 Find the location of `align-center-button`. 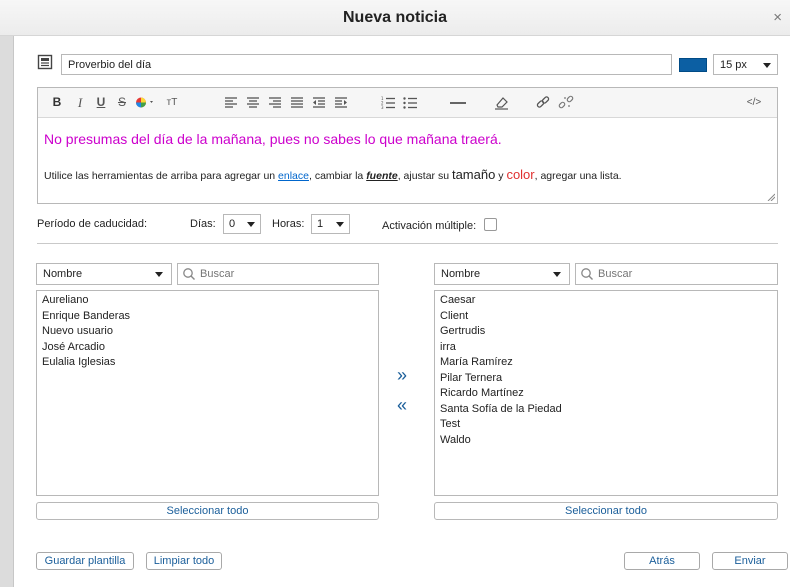

align-center-button is located at coordinates (253, 102).